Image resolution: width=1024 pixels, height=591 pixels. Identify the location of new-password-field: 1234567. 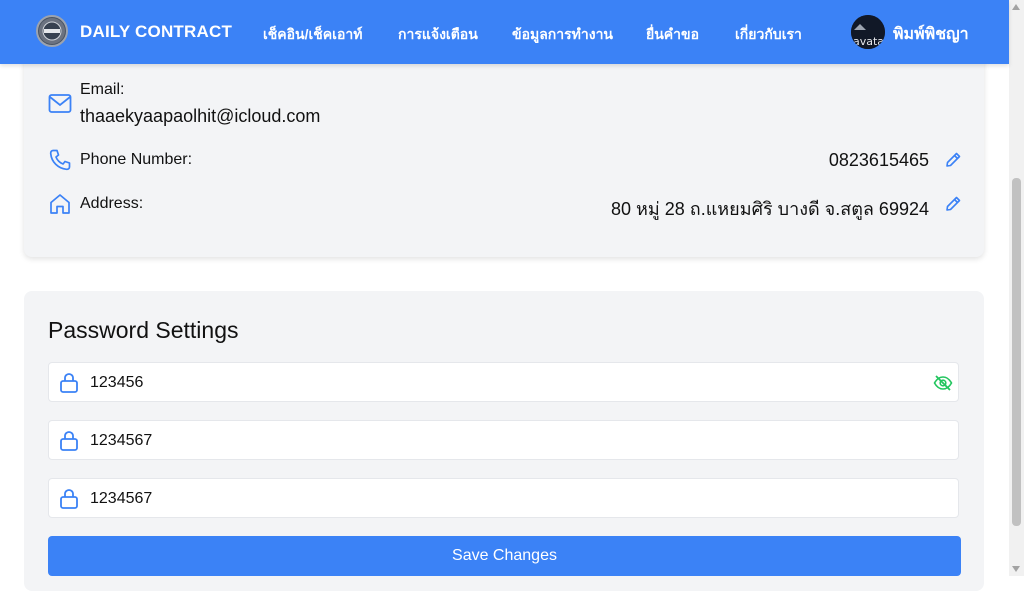
(503, 440).